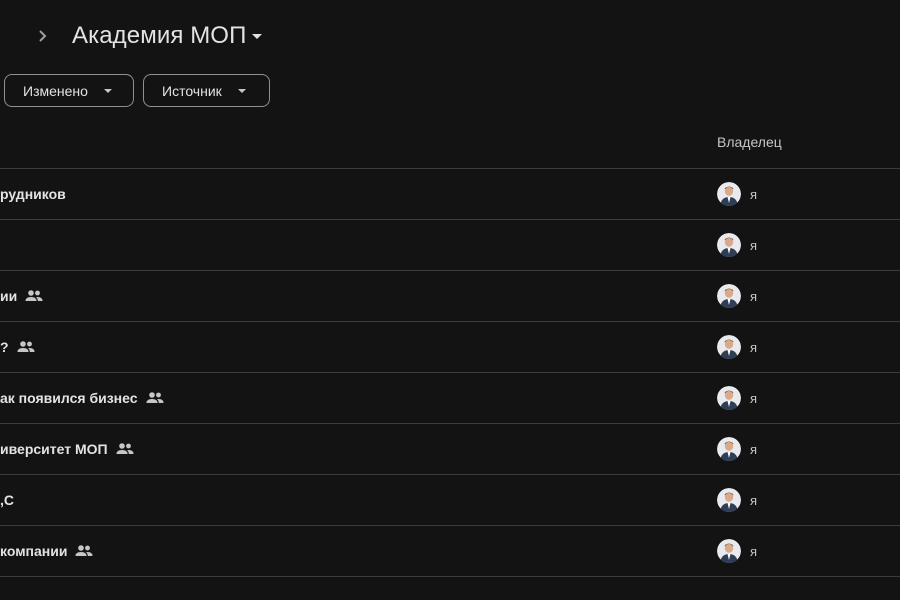 The image size is (900, 600). Describe the element at coordinates (55, 90) in the screenshot. I see `modified-filter-label: Изменено` at that location.